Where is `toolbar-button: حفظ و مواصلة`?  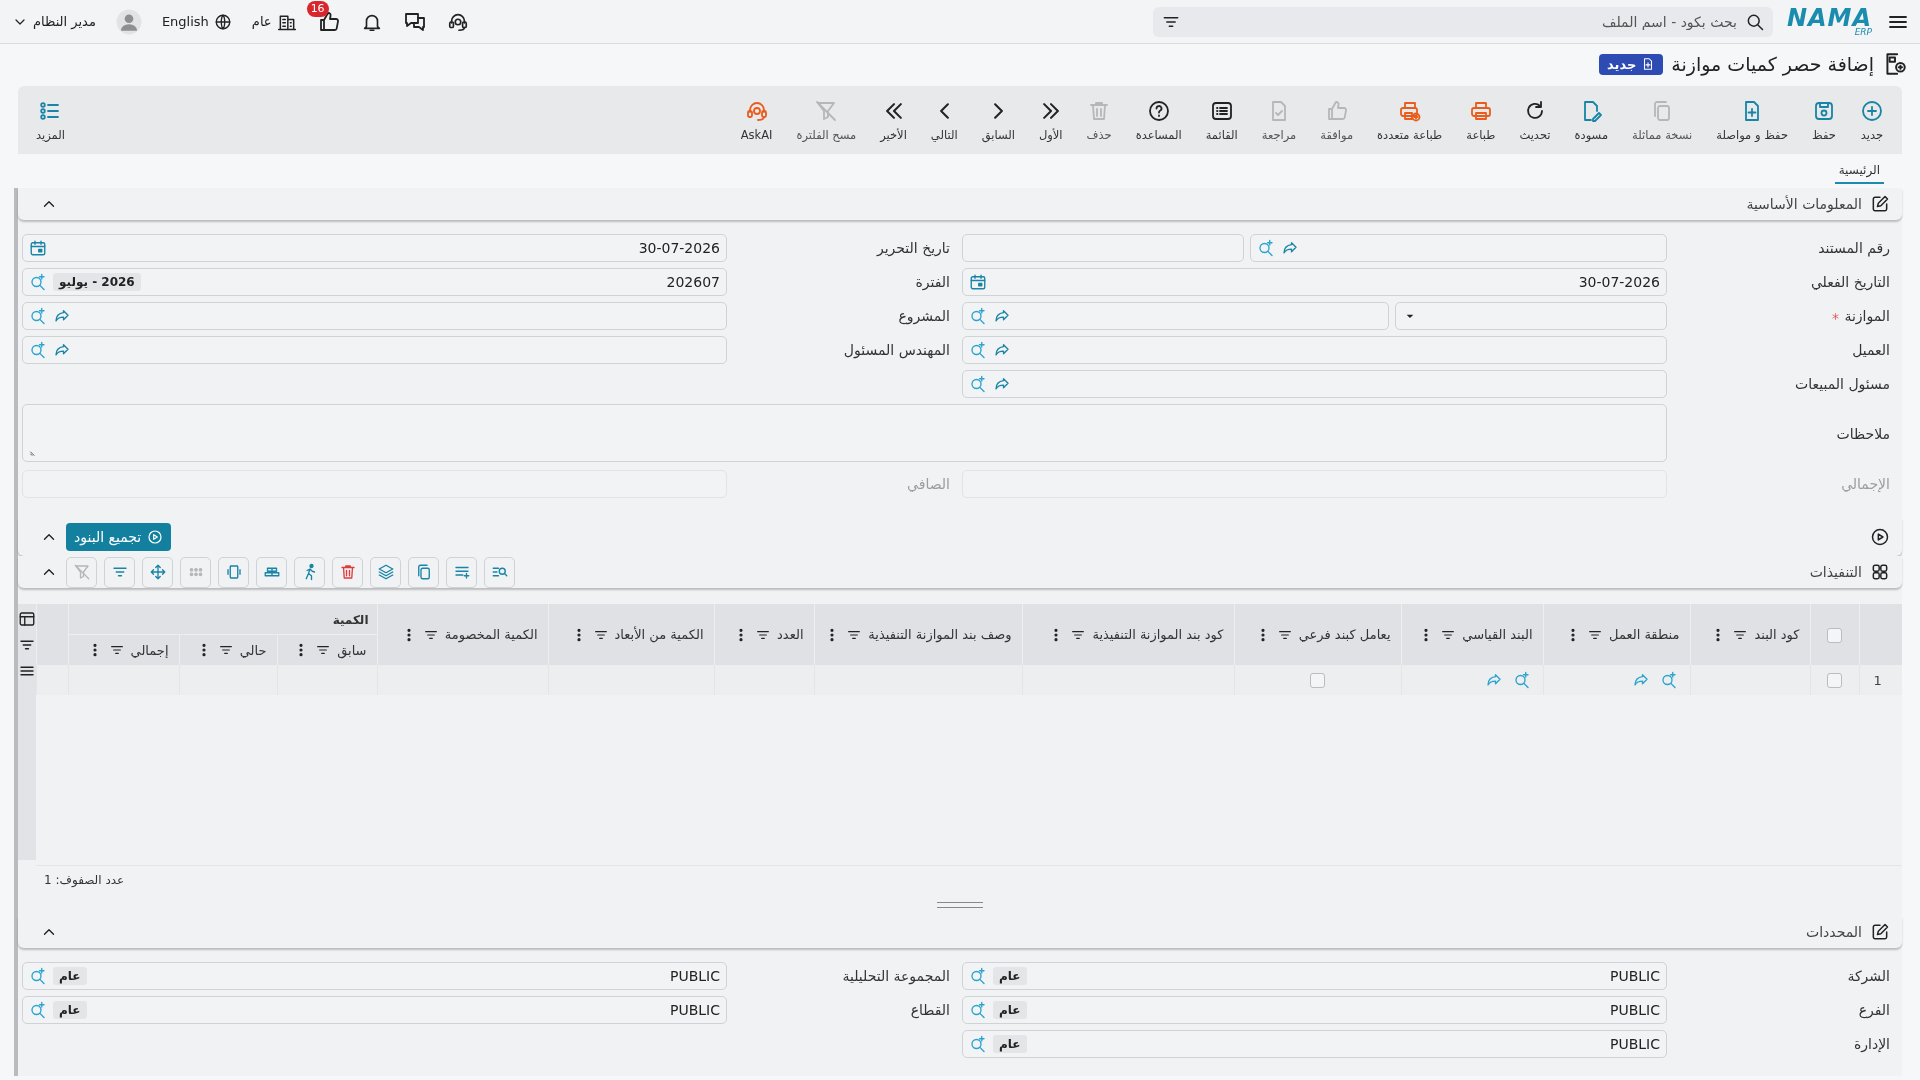
toolbar-button: حفظ و مواصلة is located at coordinates (1752, 120).